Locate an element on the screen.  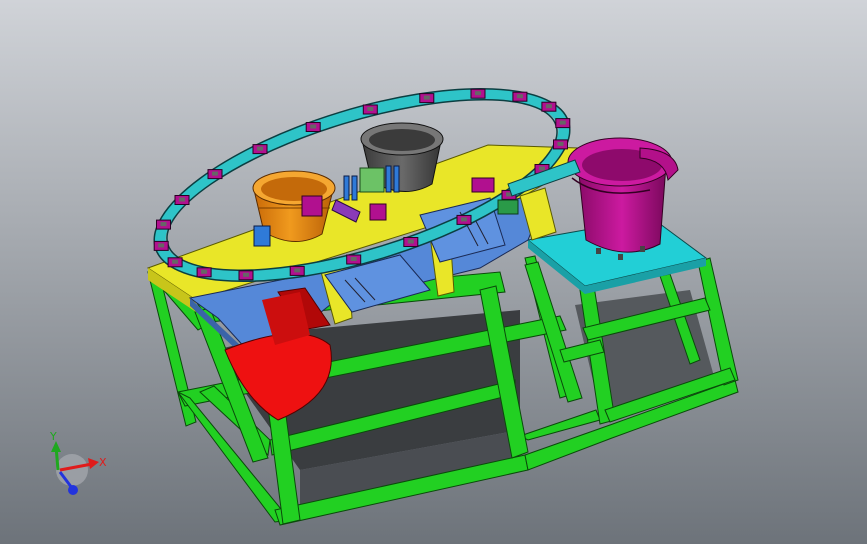
linear-feeder-block is located at coordinates (508, 207).